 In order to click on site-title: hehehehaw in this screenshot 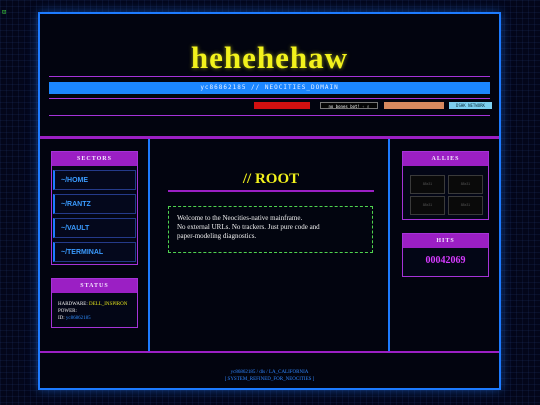, I will do `click(269, 57)`.